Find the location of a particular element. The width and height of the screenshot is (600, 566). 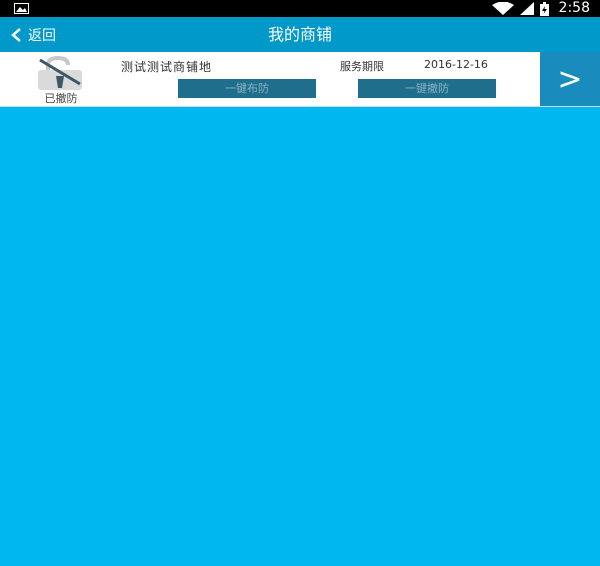

arm-button: 一键布防 is located at coordinates (247, 88).